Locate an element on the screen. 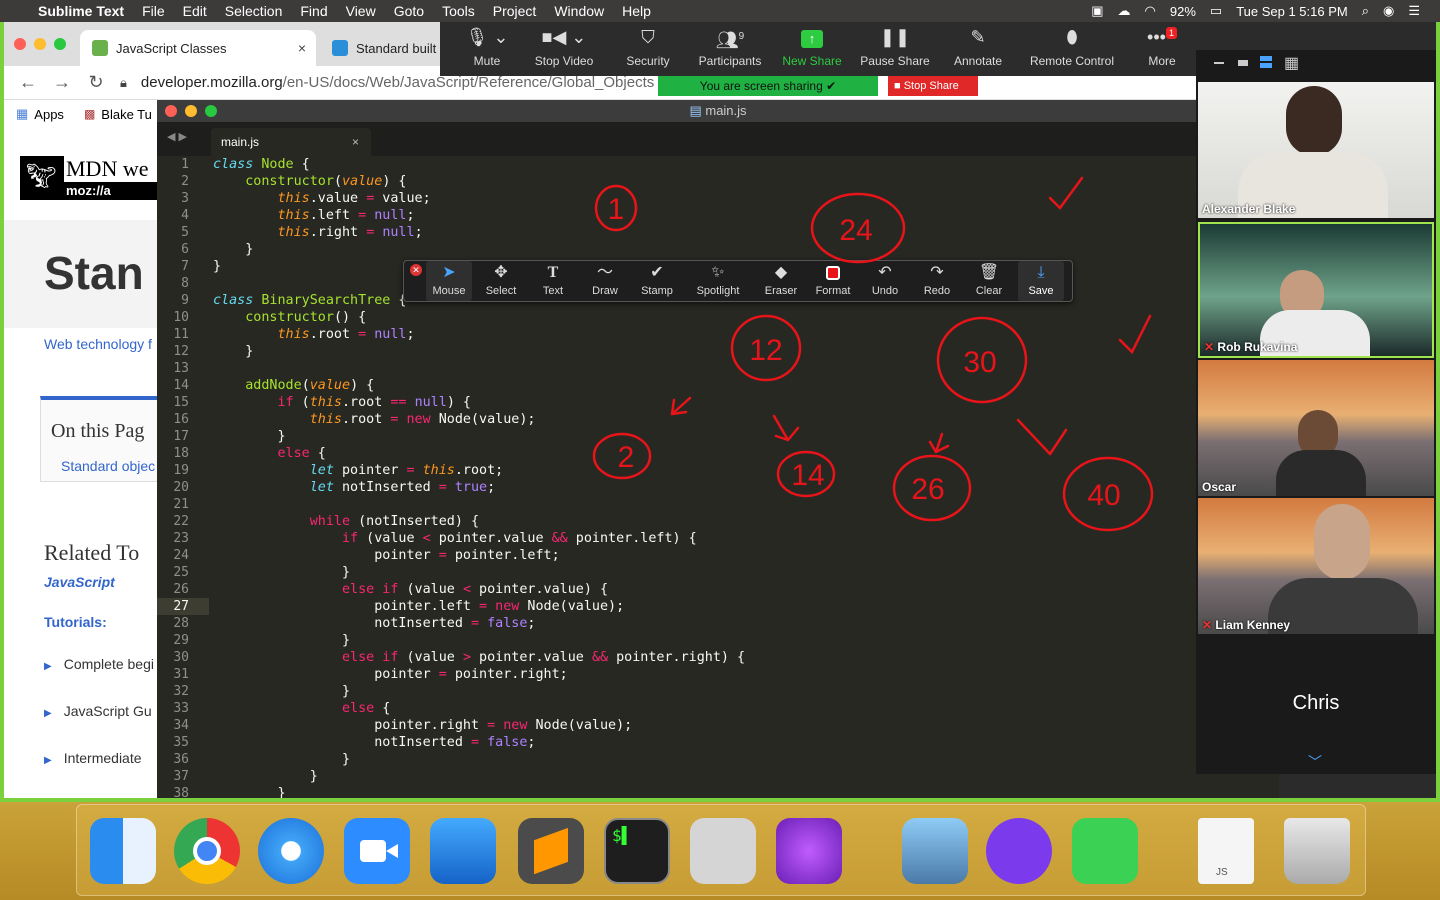 Image resolution: width=1440 pixels, height=900 pixels. mute-button: 🎙︎ ⌄ Mute is located at coordinates (487, 49).